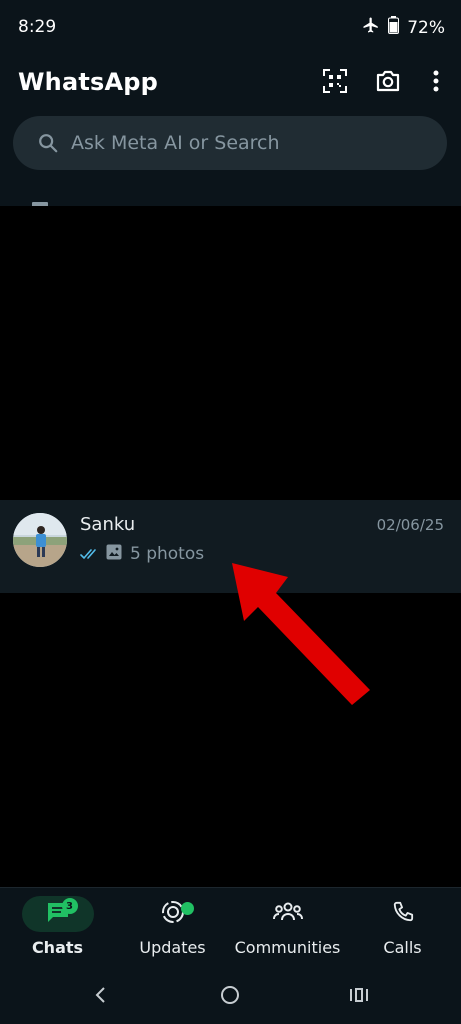  I want to click on recents-icon, so click(359, 997).